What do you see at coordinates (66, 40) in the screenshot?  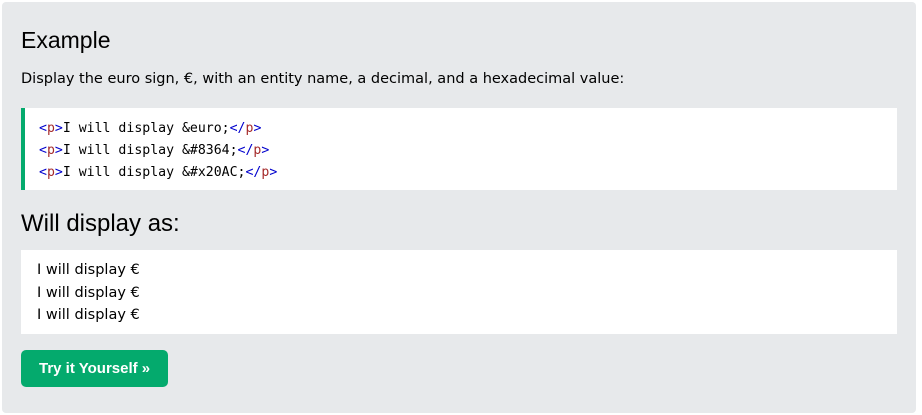 I see `example-title: Example` at bounding box center [66, 40].